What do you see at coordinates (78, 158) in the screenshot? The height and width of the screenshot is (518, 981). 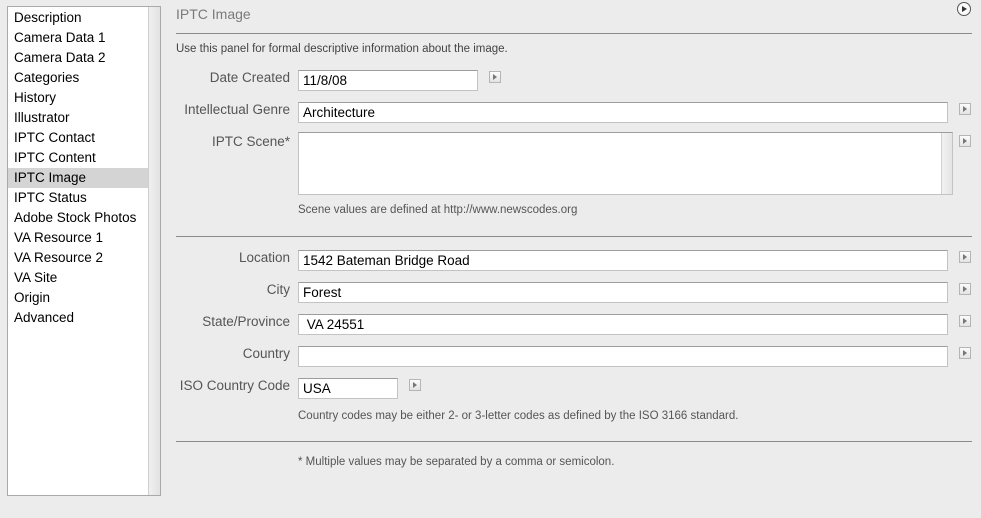 I see `sidebar-item-iptc-content: IPTC Content` at bounding box center [78, 158].